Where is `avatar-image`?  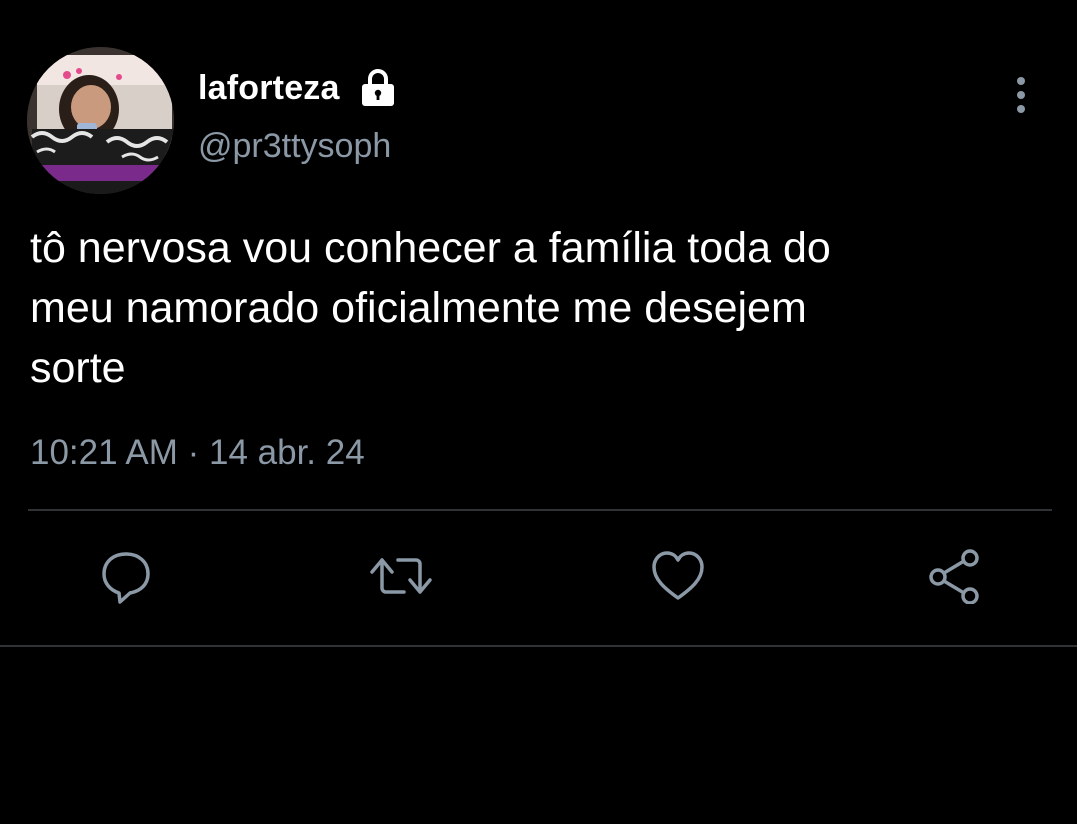
avatar-image is located at coordinates (100, 120).